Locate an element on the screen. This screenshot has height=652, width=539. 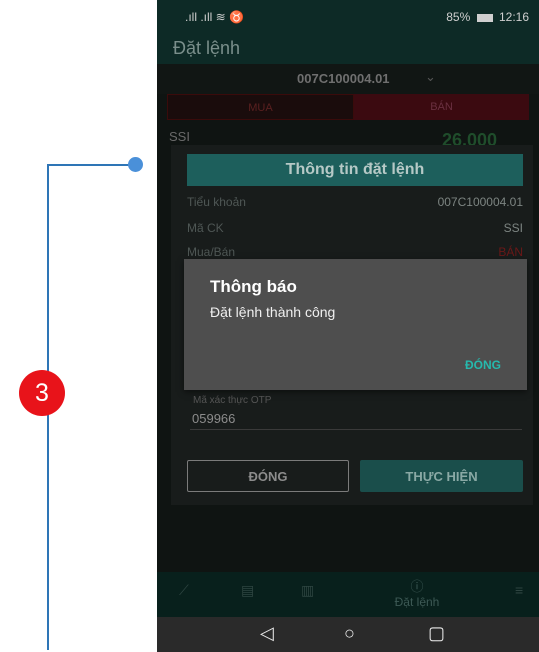
chart-icon: ⟋ is located at coordinates (184, 590).